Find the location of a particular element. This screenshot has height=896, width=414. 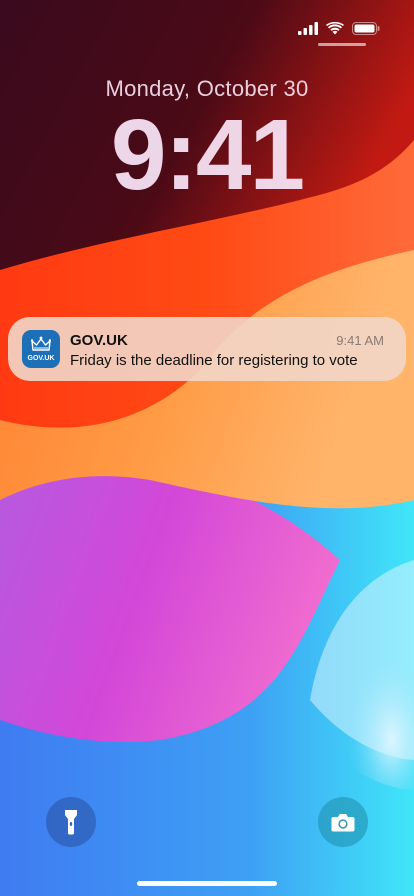

flashlight-button is located at coordinates (71, 822).